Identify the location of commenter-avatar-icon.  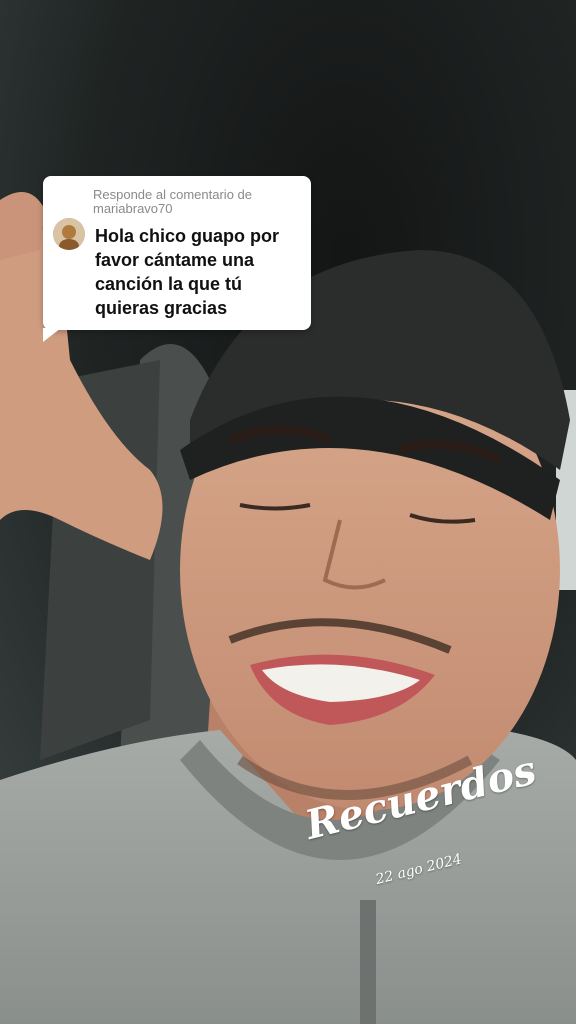
(69, 234).